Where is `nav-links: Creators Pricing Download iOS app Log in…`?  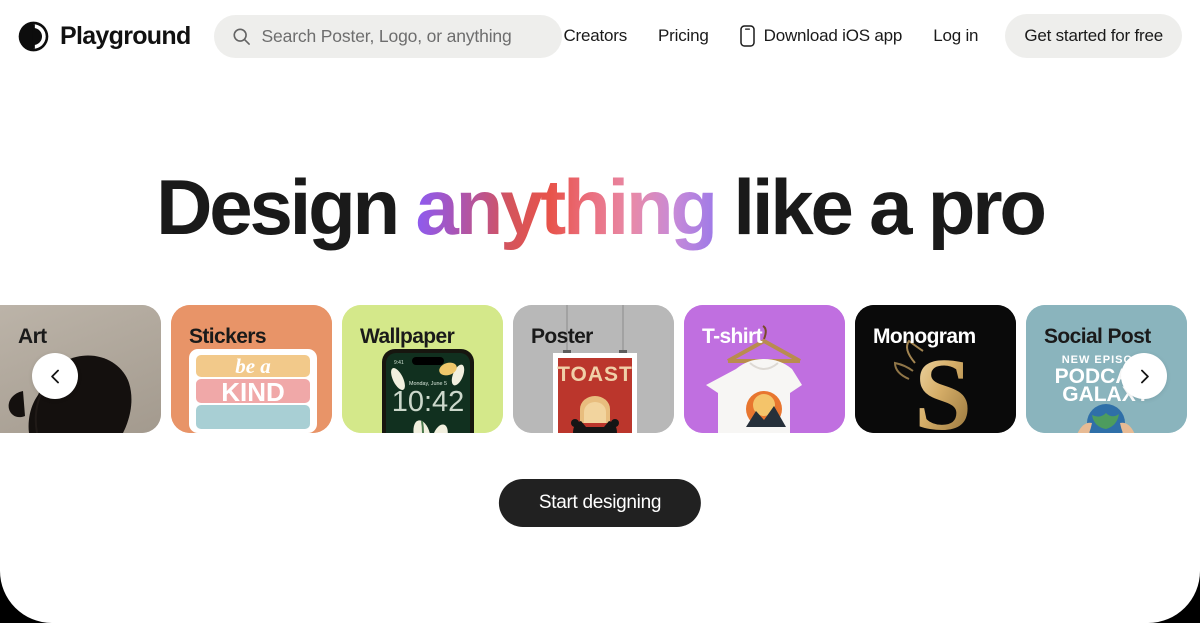
nav-links: Creators Pricing Download iOS app Log in… is located at coordinates (872, 36).